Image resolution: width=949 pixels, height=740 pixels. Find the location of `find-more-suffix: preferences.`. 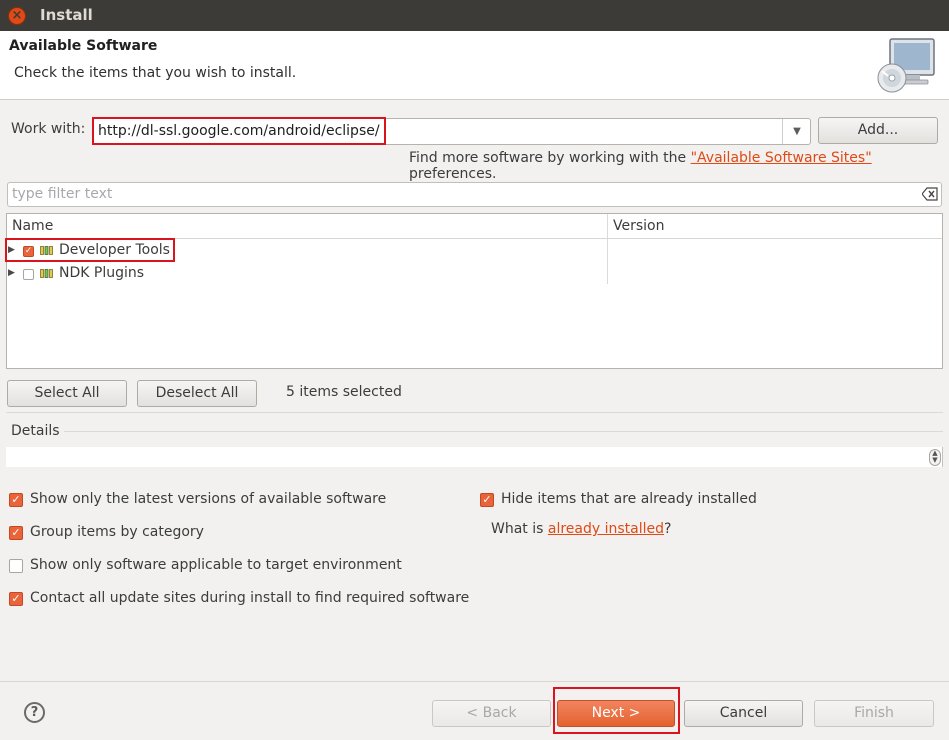

find-more-suffix: preferences. is located at coordinates (453, 174).